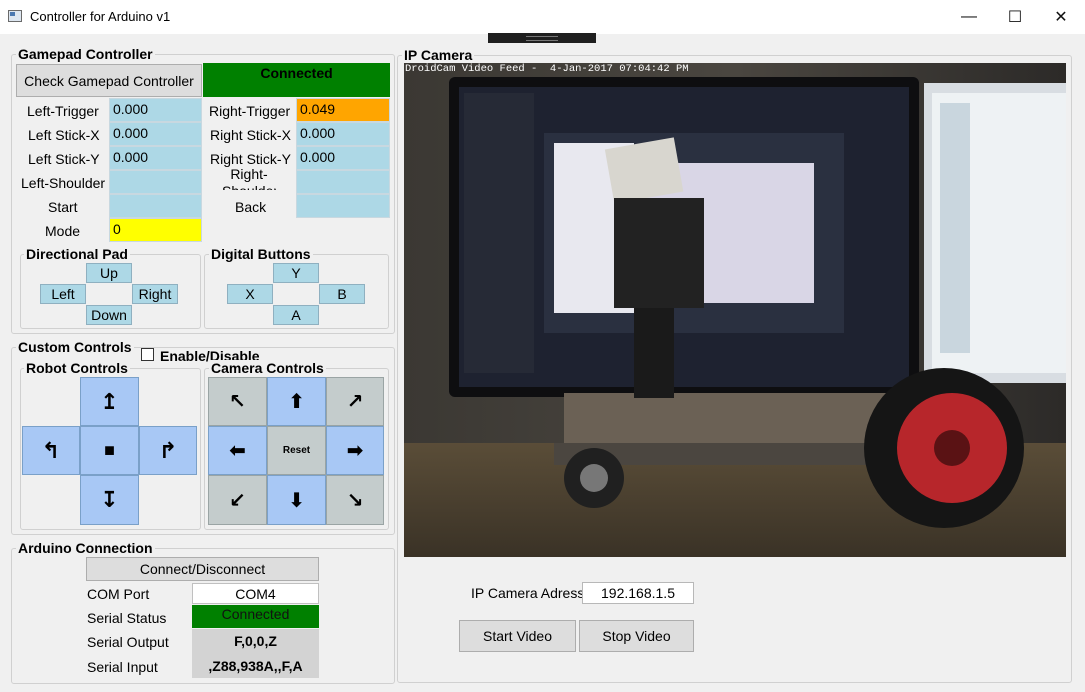 Image resolution: width=1085 pixels, height=692 pixels. I want to click on right-shoulder-label: Right-Shoulder, so click(249, 178).